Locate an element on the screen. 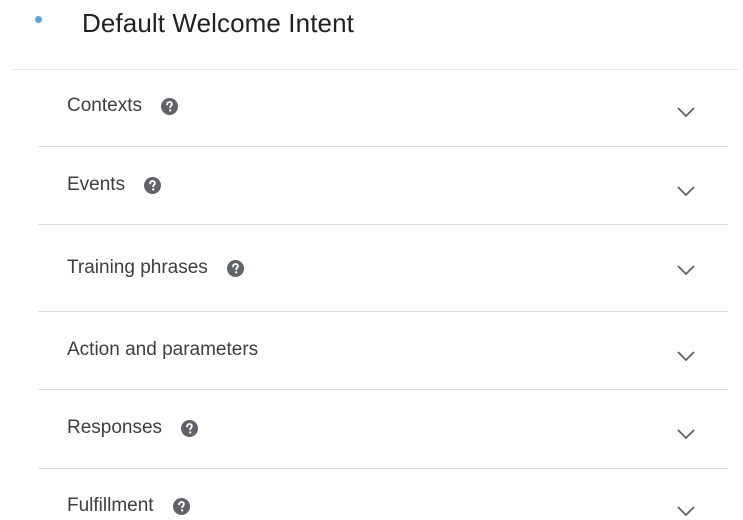 The width and height of the screenshot is (743, 520). section-contexts: Contexts is located at coordinates (383, 108).